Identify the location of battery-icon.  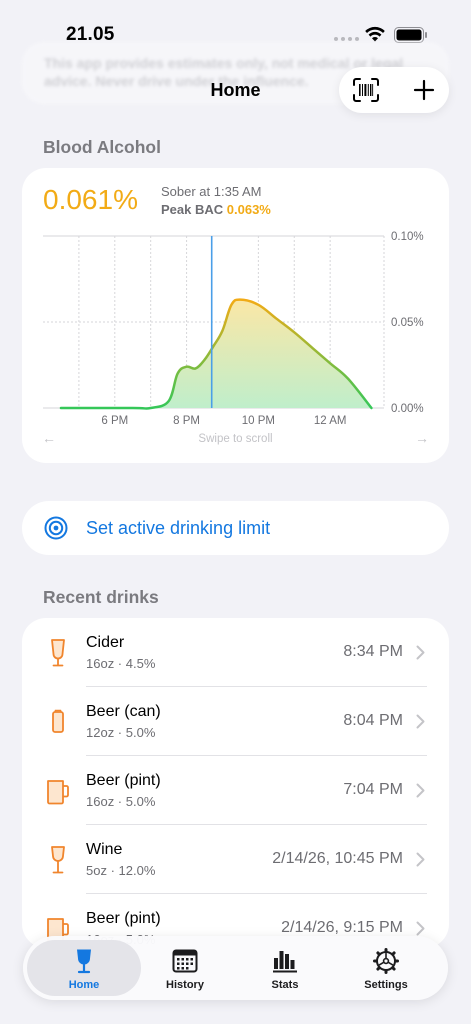
(410, 35).